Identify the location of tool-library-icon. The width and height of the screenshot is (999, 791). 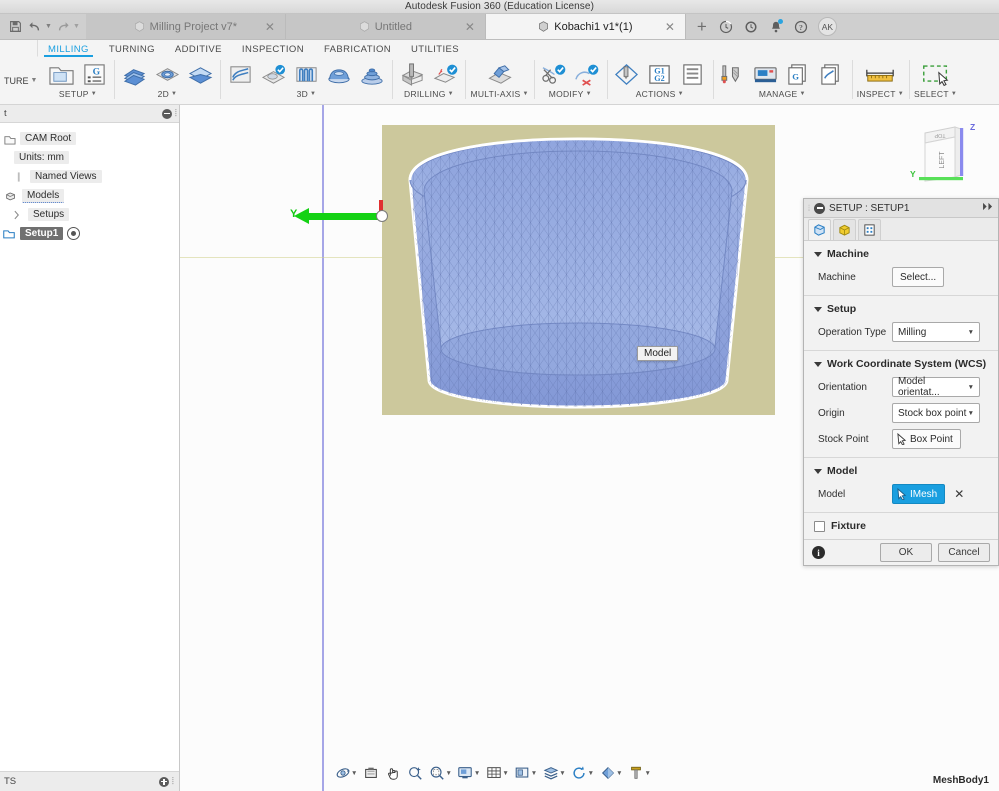
(733, 74).